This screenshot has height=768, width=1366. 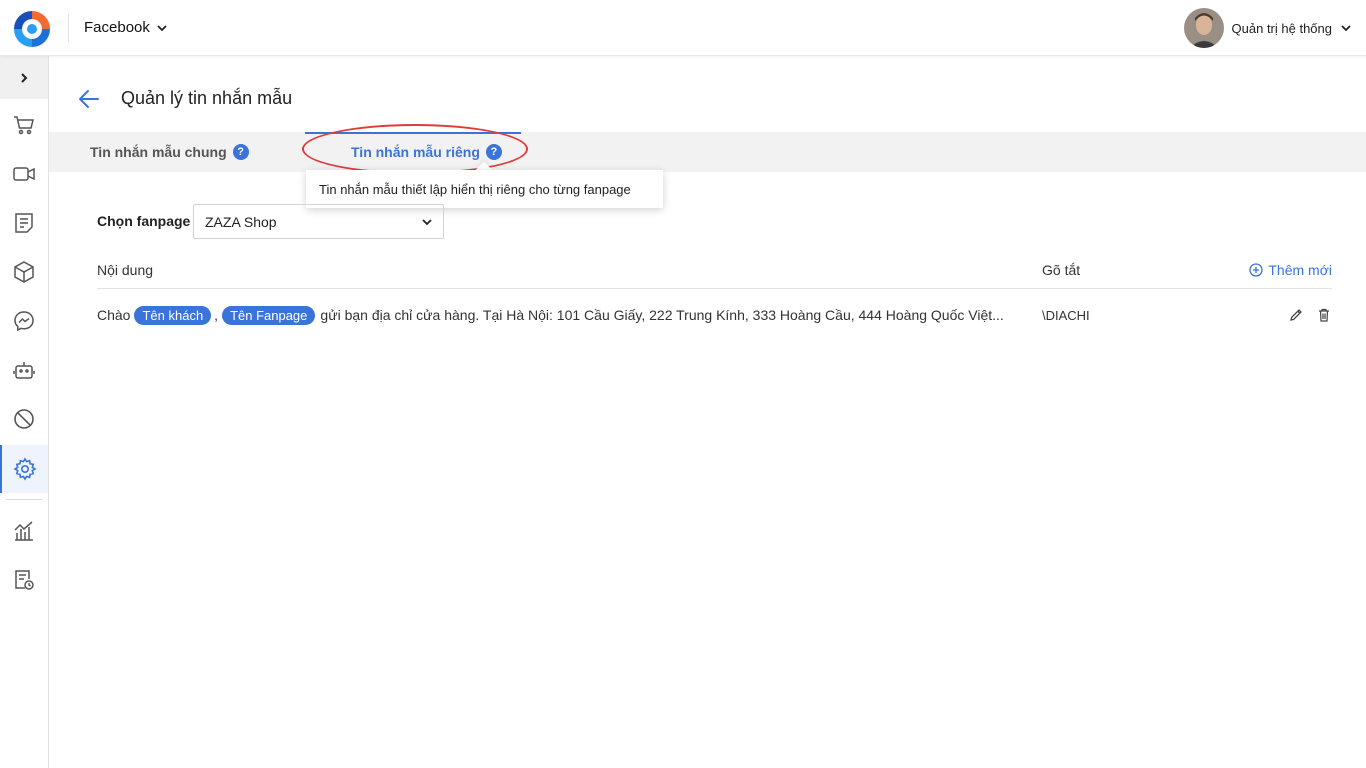 I want to click on document-icon, so click(x=24, y=223).